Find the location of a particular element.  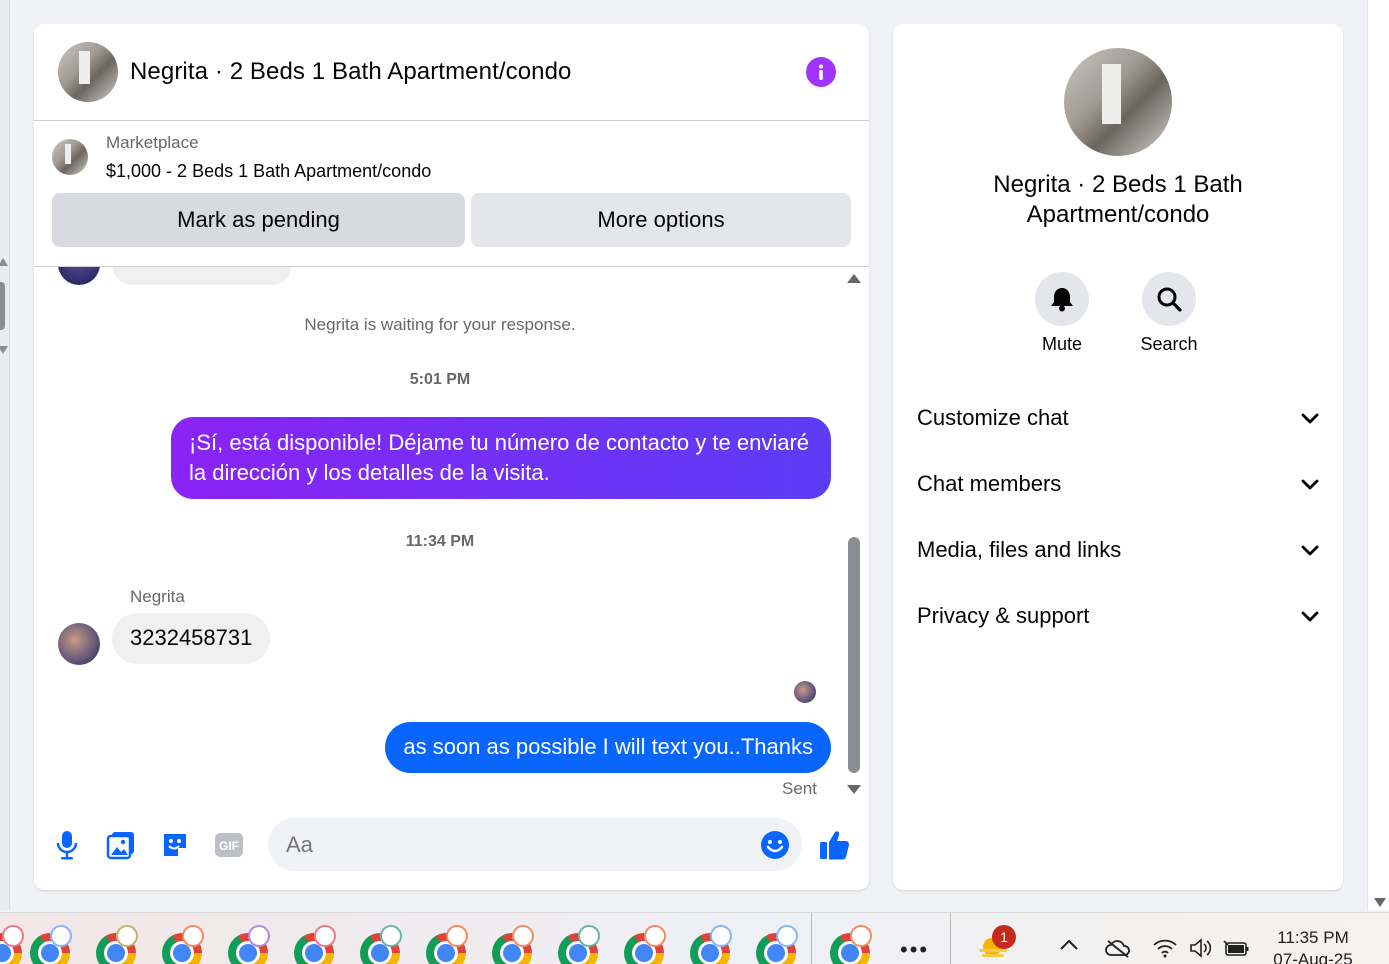

more-options-button: More options is located at coordinates (661, 220).